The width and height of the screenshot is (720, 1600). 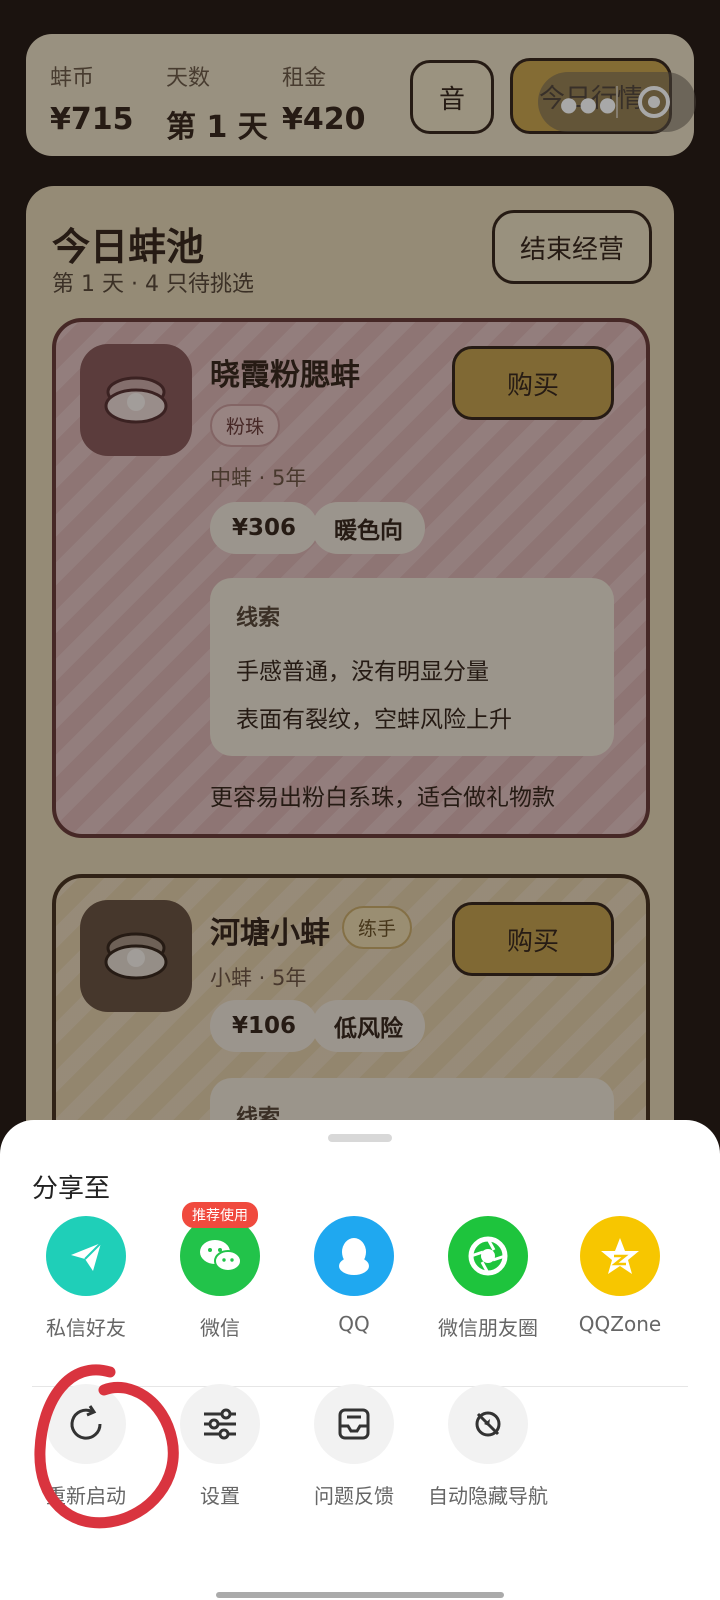 I want to click on share-label: 微信朋友圈, so click(x=488, y=1328).